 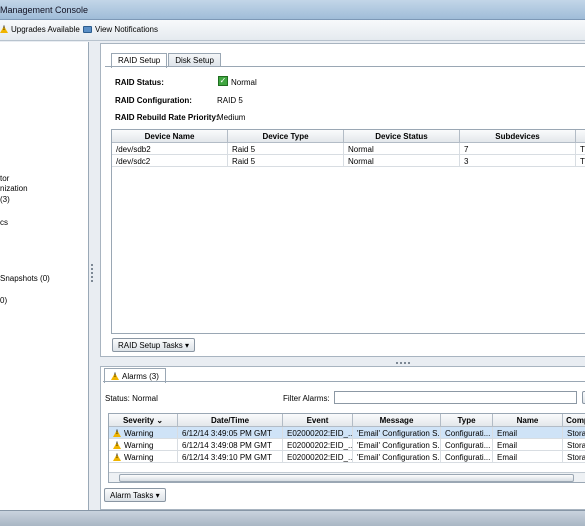 What do you see at coordinates (292, 30) in the screenshot?
I see `toolbar: Upgrades Available View Notifications` at bounding box center [292, 30].